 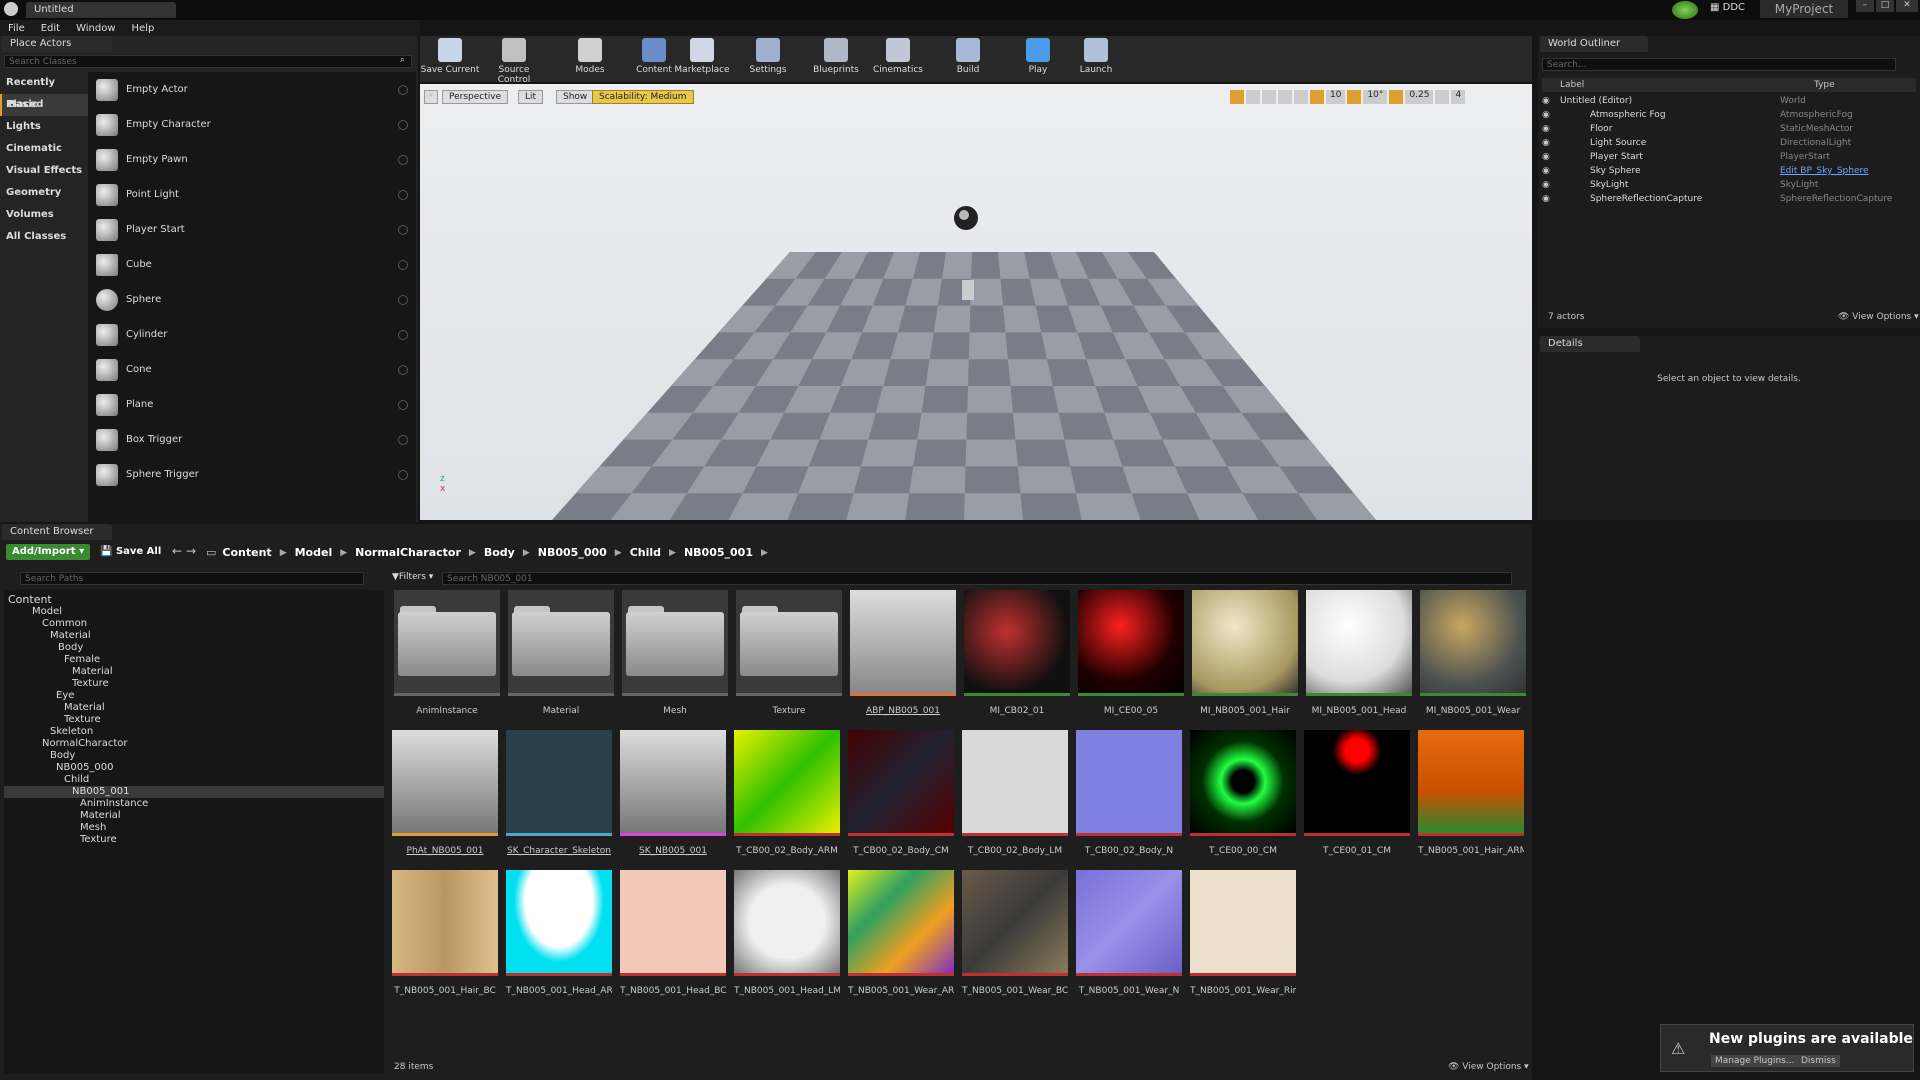 What do you see at coordinates (1471, 793) in the screenshot?
I see `asset-tile: T_NB005_001_Hair_ARM` at bounding box center [1471, 793].